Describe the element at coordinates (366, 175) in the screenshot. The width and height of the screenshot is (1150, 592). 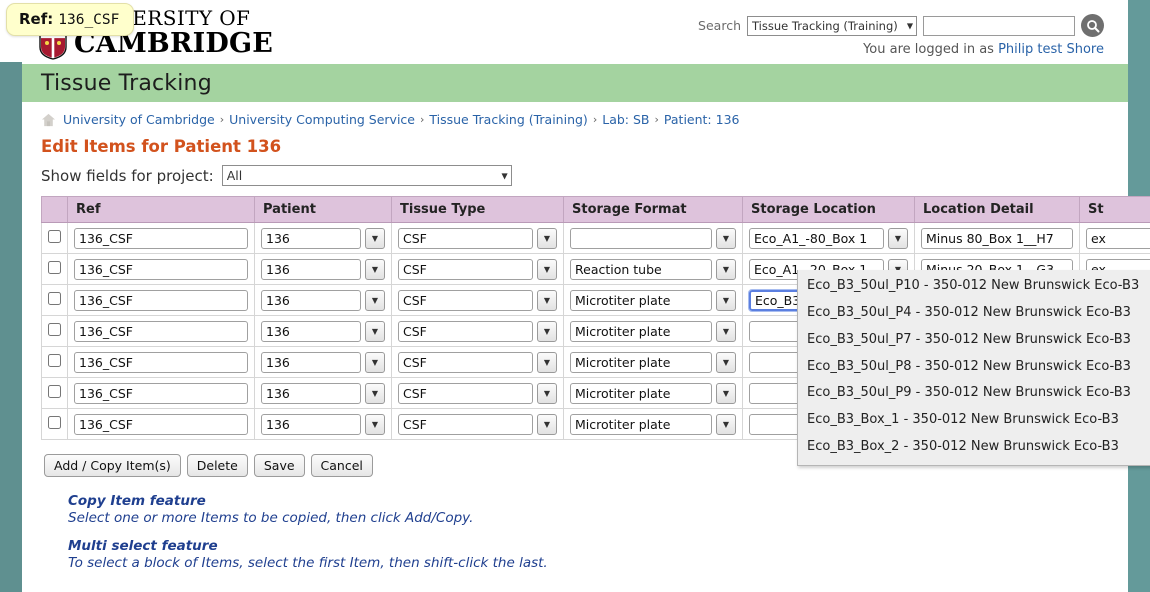
I see `project-select: All` at that location.